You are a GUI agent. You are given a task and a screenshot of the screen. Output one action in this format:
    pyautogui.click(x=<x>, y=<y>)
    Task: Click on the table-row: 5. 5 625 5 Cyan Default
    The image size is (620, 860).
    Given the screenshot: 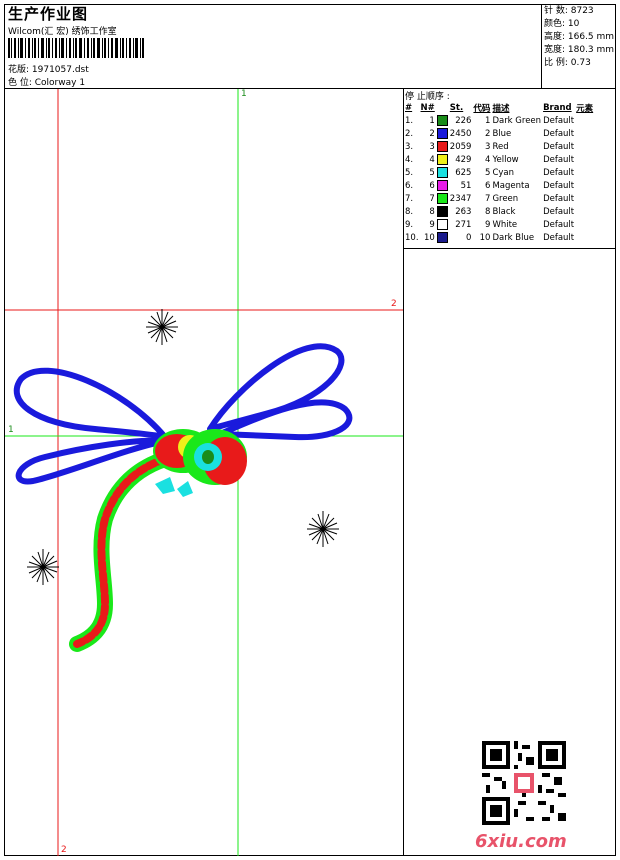 What is the action you would take?
    pyautogui.click(x=499, y=172)
    